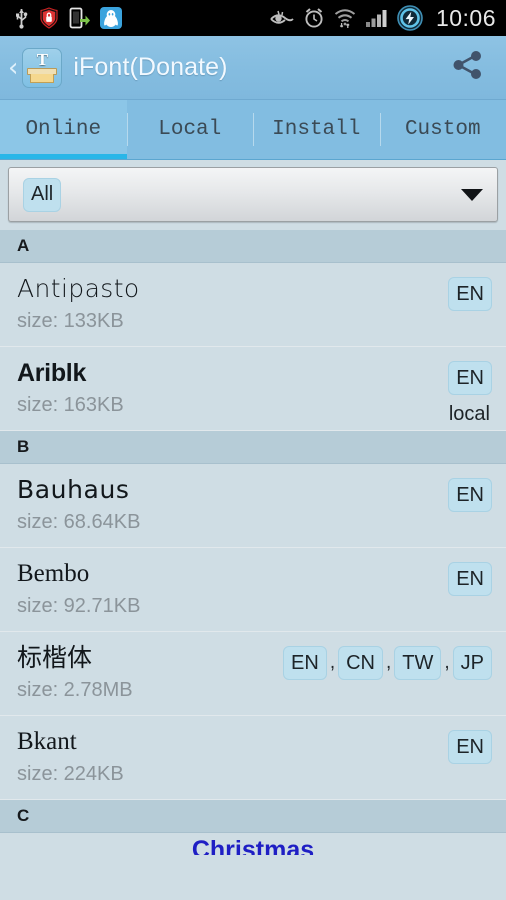 The width and height of the screenshot is (506, 900). What do you see at coordinates (79, 606) in the screenshot?
I see `font-size-label: size: 92.71KB` at bounding box center [79, 606].